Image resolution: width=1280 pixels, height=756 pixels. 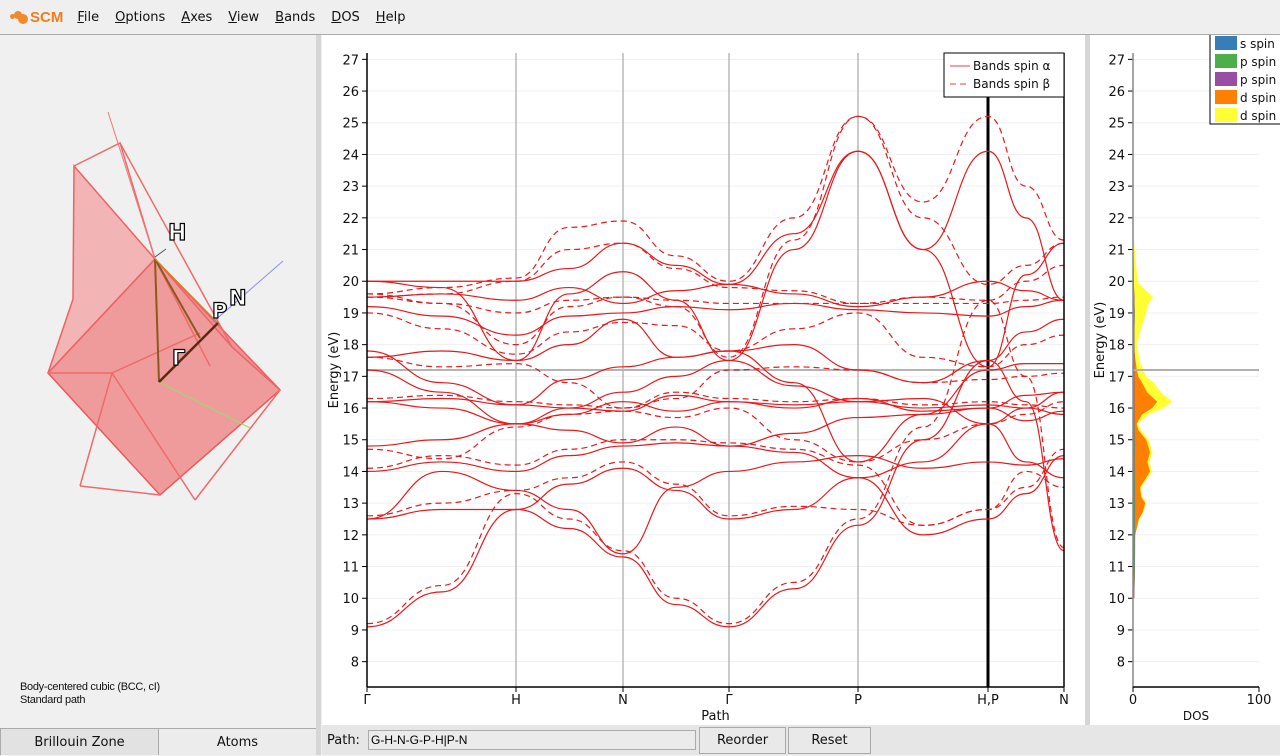 I want to click on path-type: Standard path, so click(x=53, y=700).